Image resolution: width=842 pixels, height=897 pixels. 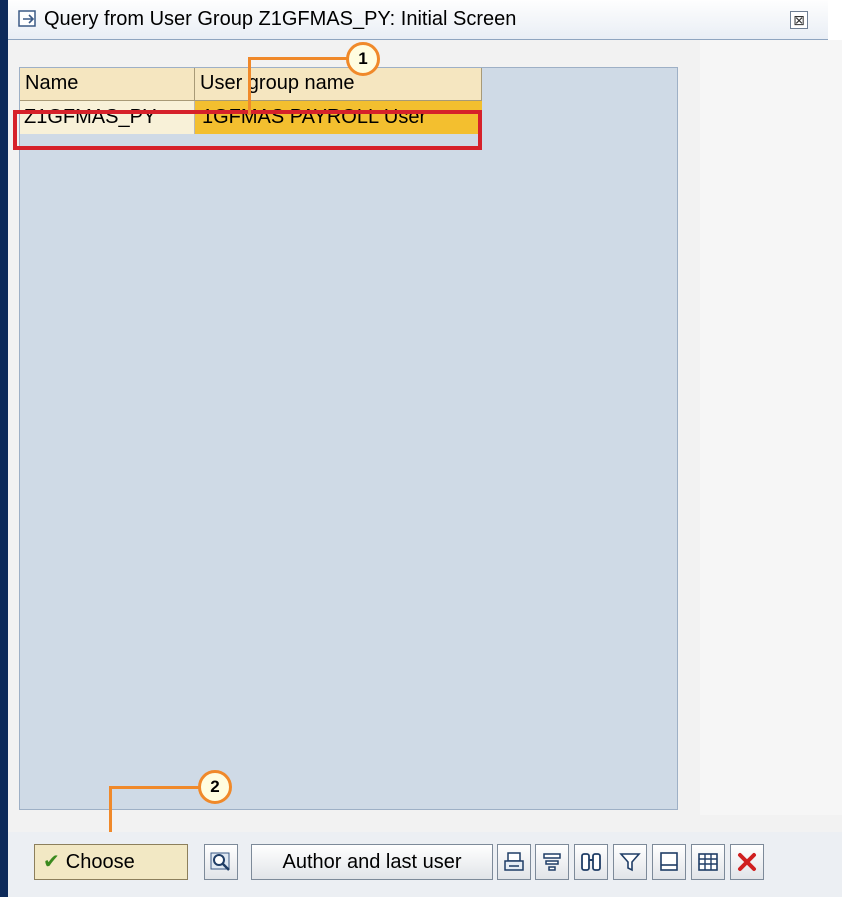 What do you see at coordinates (552, 862) in the screenshot?
I see `sort-icon` at bounding box center [552, 862].